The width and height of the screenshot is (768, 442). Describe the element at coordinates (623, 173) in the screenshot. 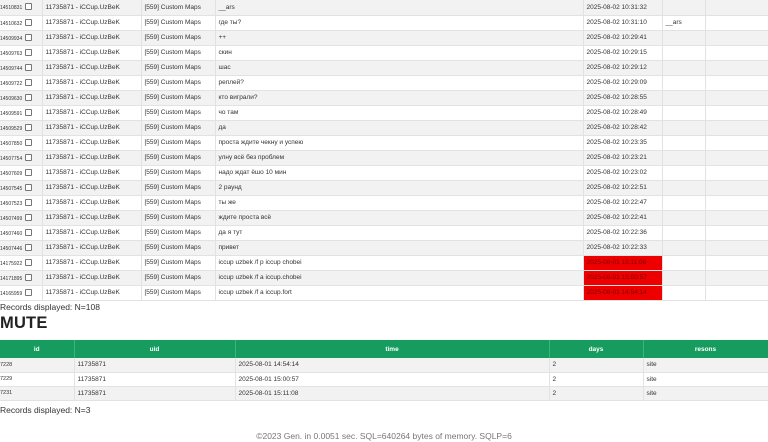

I see `row-time: 2025-08-02 10:23:02` at that location.